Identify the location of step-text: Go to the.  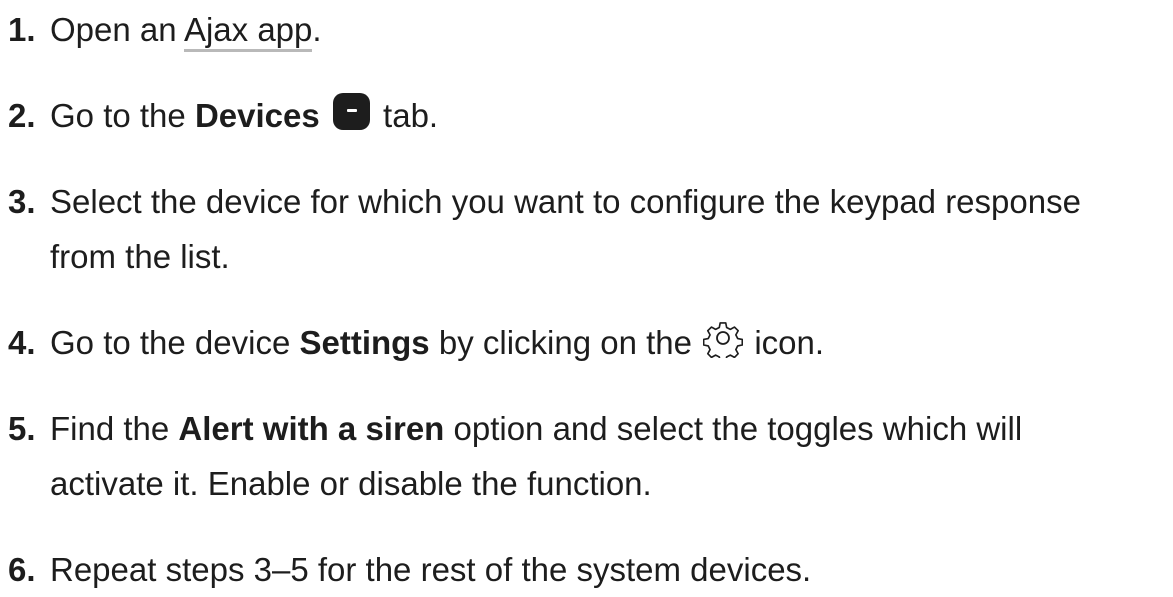
(122, 115).